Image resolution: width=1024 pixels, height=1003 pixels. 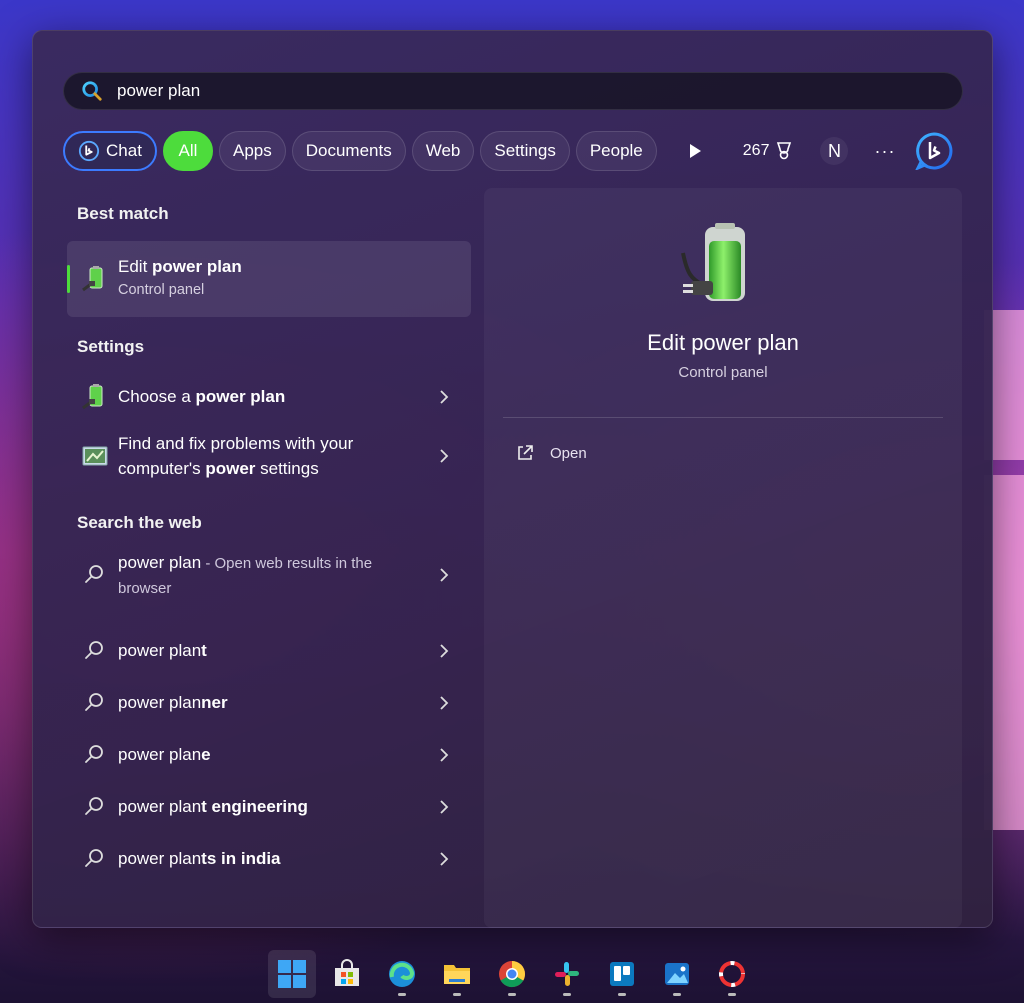 What do you see at coordinates (95, 456) in the screenshot?
I see `troubleshoot-icon` at bounding box center [95, 456].